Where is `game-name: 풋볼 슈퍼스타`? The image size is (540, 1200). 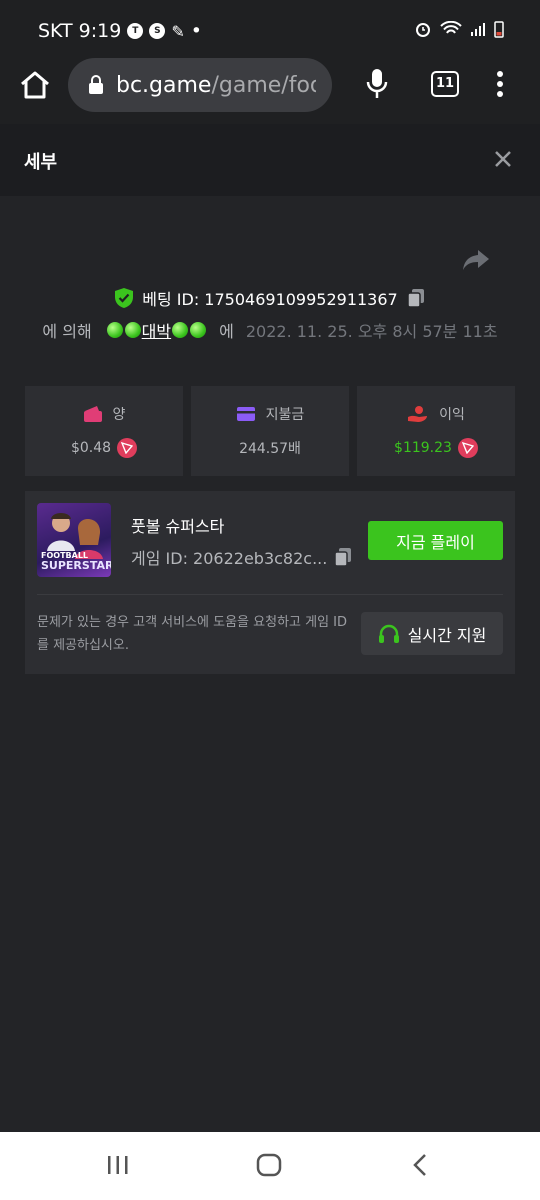
game-name: 풋볼 슈퍼스타 is located at coordinates (178, 526).